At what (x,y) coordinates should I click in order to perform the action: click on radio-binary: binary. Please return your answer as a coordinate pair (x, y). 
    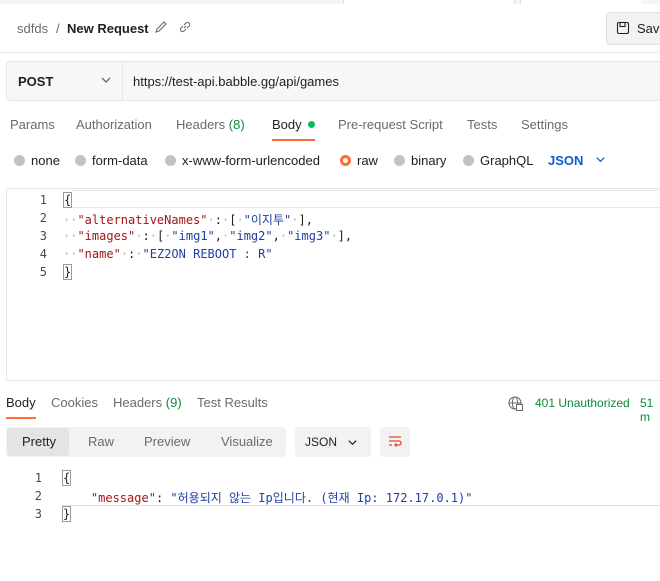
    Looking at the image, I should click on (420, 160).